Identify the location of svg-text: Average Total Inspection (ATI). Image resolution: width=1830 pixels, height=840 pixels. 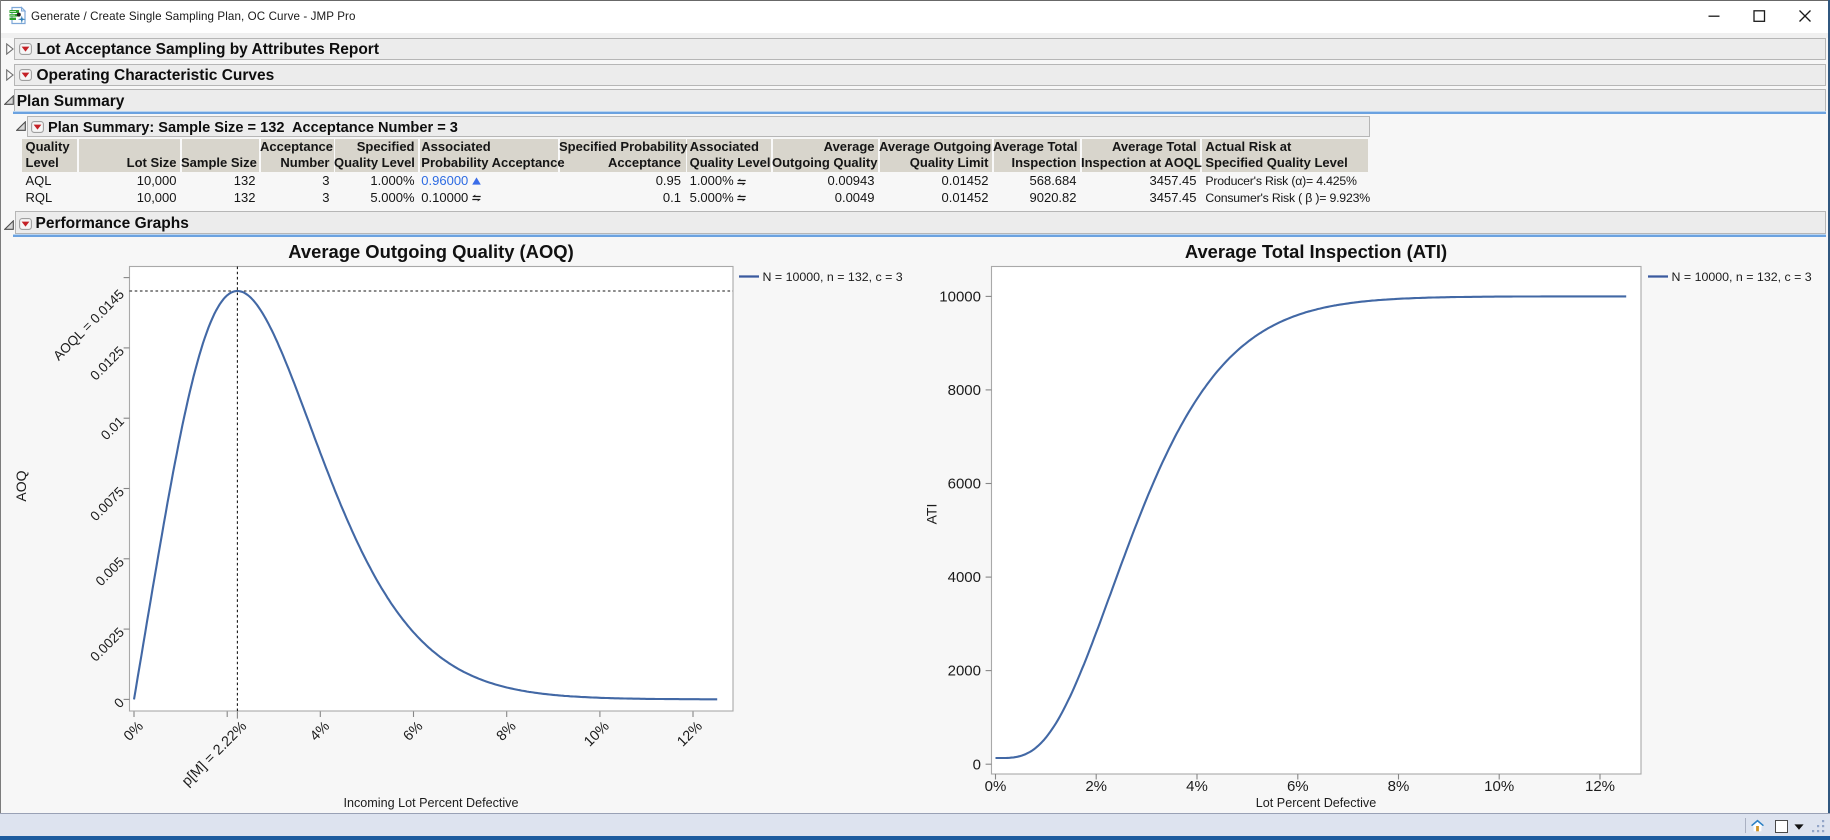
(1316, 251).